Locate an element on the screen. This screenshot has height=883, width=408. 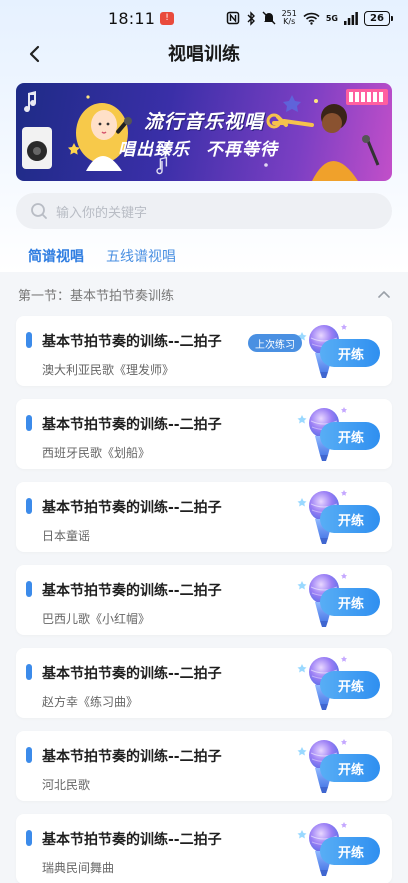
search-placeholder: 输入你的关键字 is located at coordinates (102, 213).